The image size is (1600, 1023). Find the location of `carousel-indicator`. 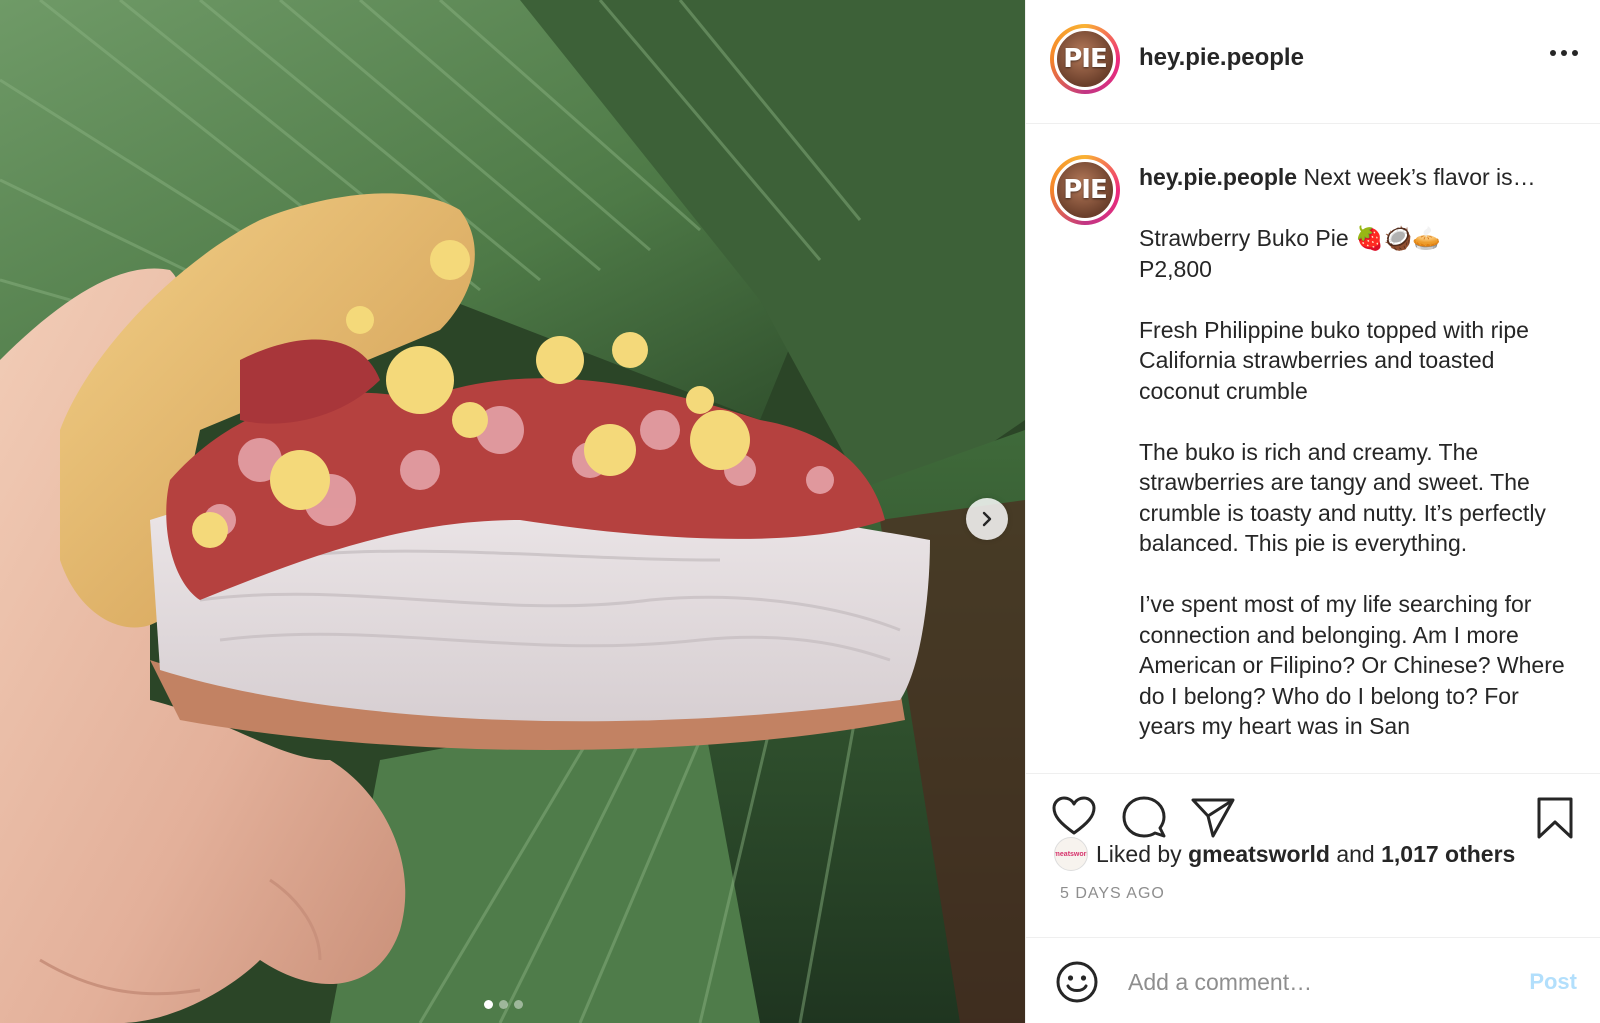

carousel-indicator is located at coordinates (503, 1004).